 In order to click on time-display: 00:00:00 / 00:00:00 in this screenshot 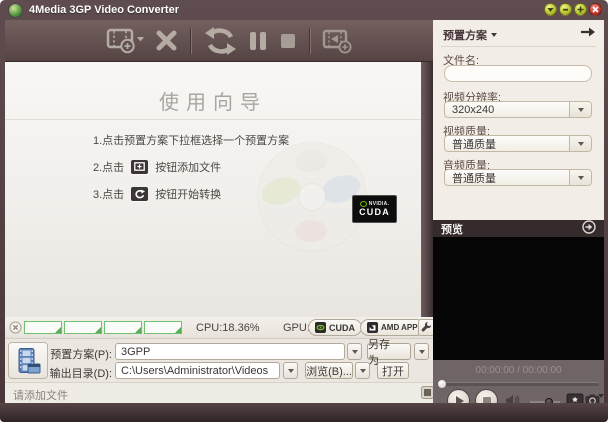, I will do `click(518, 370)`.